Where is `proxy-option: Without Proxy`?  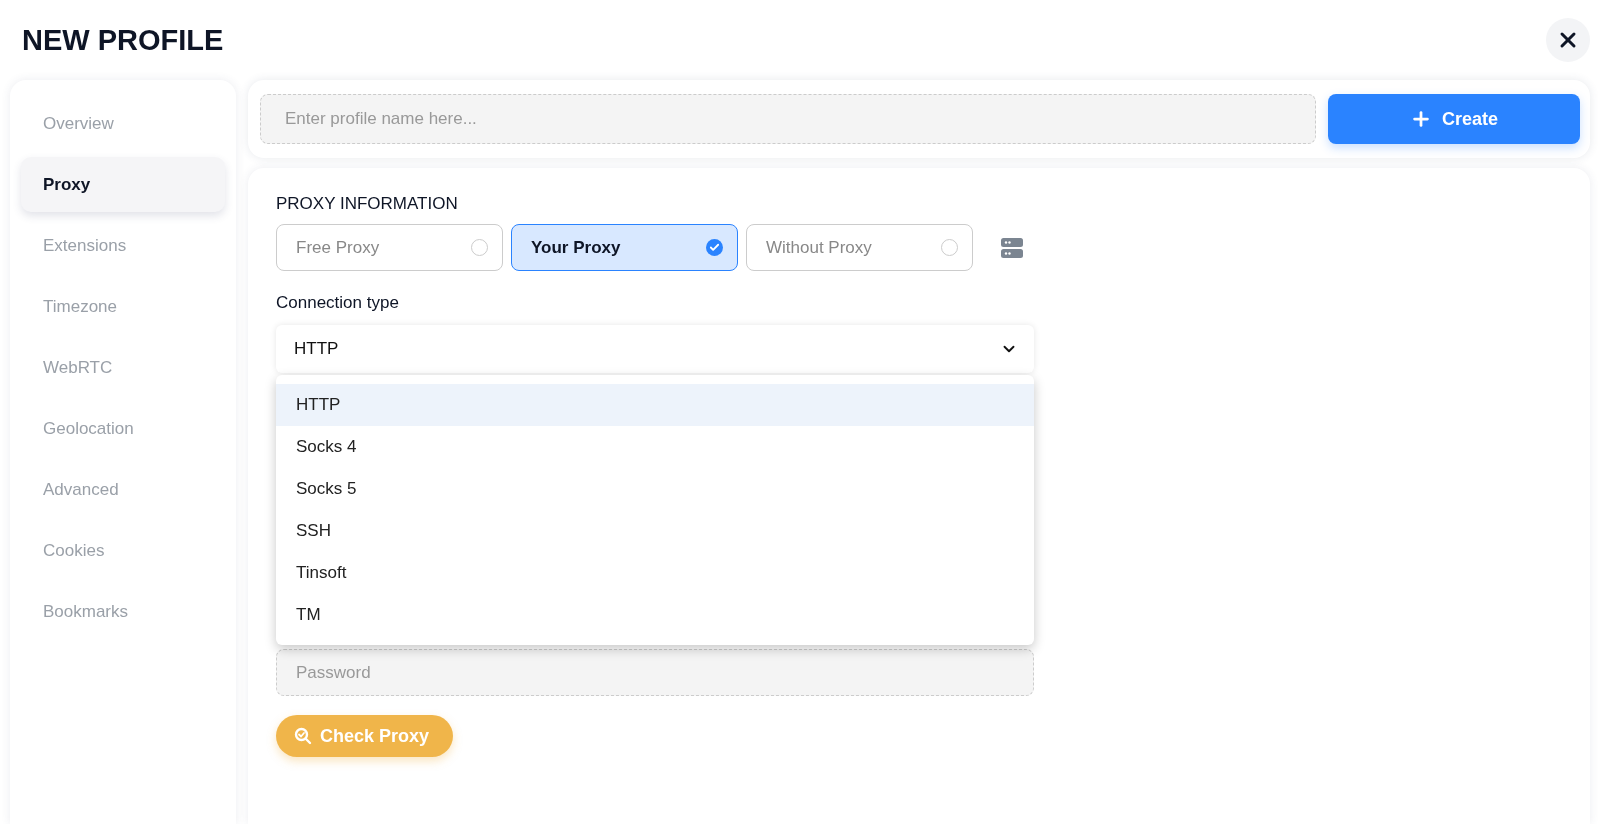
proxy-option: Without Proxy is located at coordinates (859, 247).